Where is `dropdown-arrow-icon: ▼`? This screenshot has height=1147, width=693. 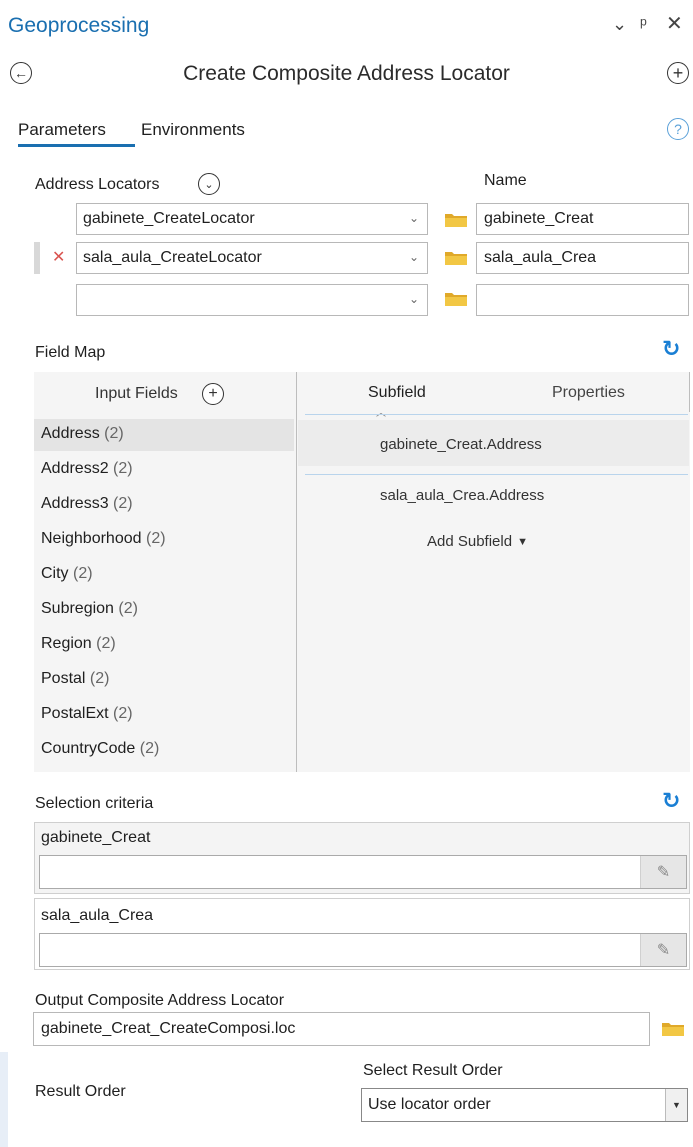 dropdown-arrow-icon: ▼ is located at coordinates (676, 1105).